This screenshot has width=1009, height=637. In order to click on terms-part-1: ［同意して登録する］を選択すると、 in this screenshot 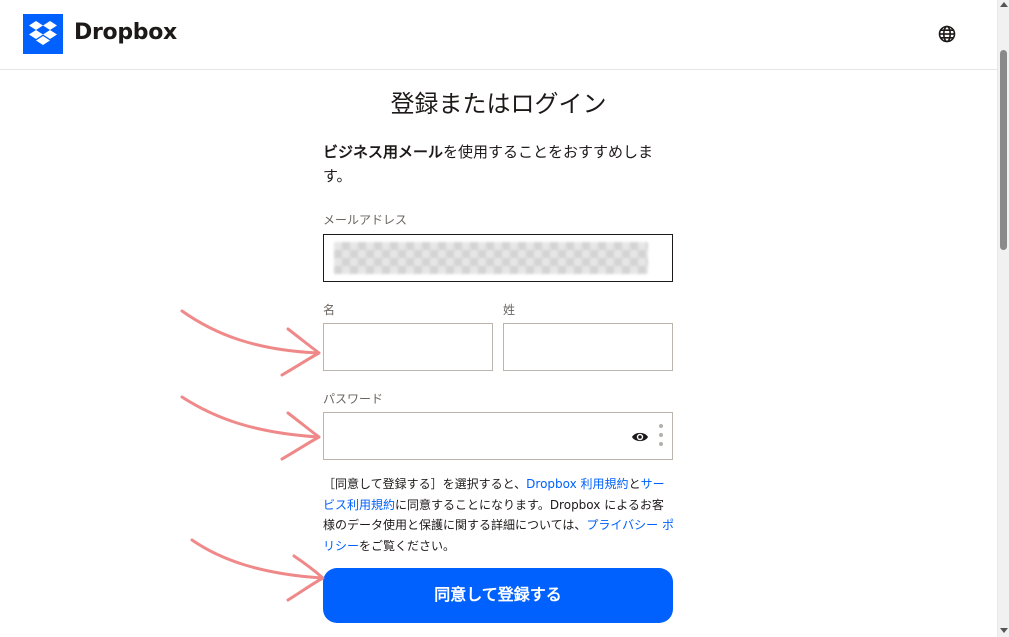, I will do `click(425, 484)`.